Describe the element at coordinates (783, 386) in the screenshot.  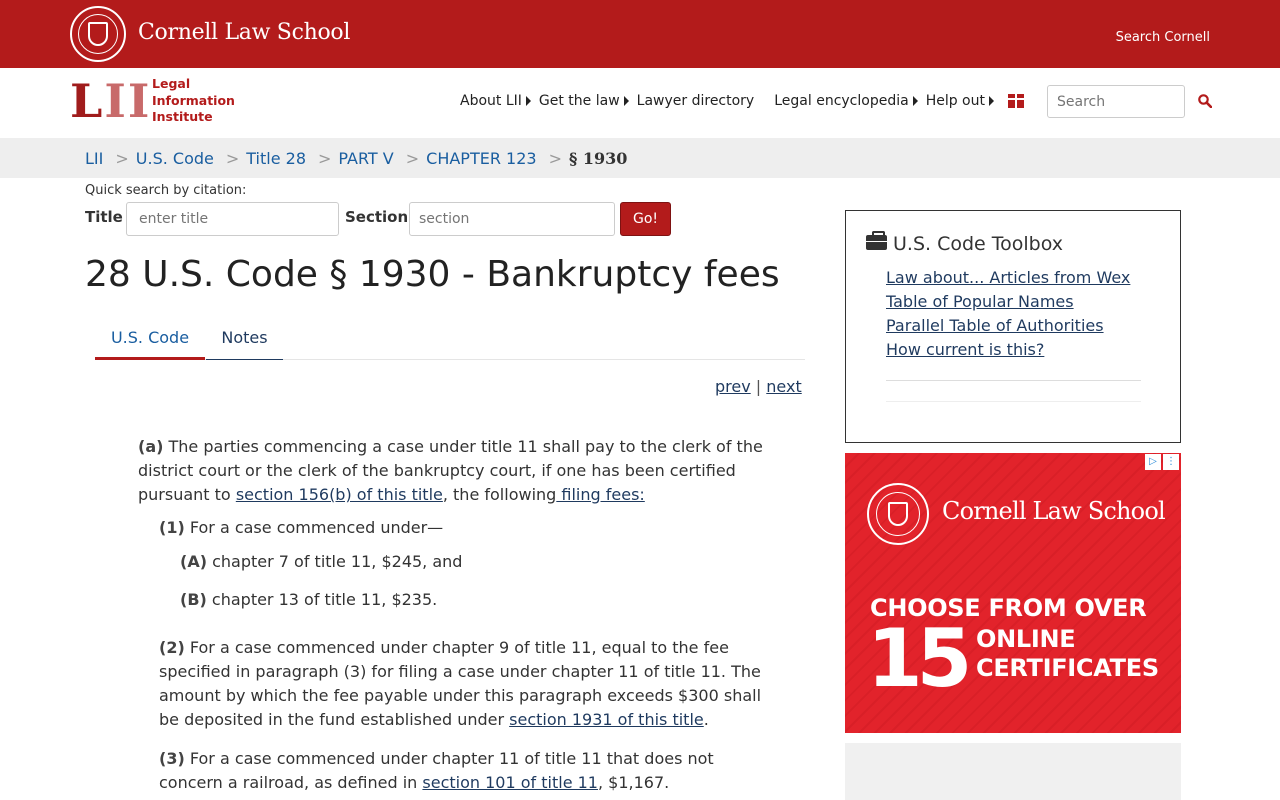
I see `next-link: next` at that location.